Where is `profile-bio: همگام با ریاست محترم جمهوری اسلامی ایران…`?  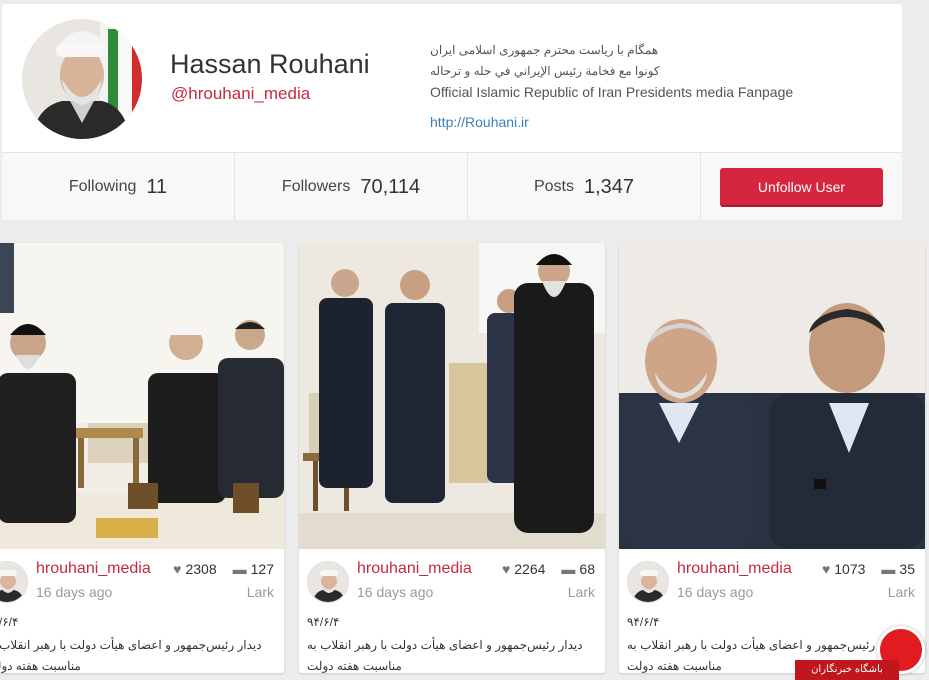 profile-bio: همگام با ریاست محترم جمهوری اسلامی ایران… is located at coordinates (620, 71).